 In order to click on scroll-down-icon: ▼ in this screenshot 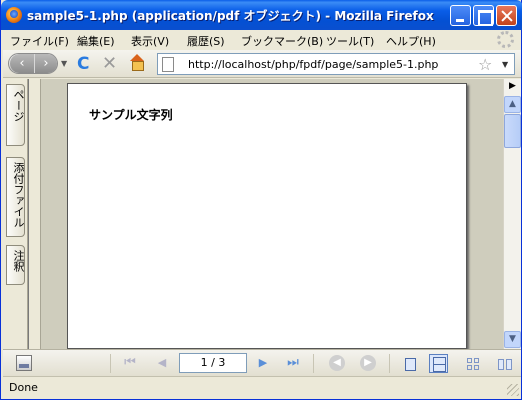, I will do `click(512, 339)`.